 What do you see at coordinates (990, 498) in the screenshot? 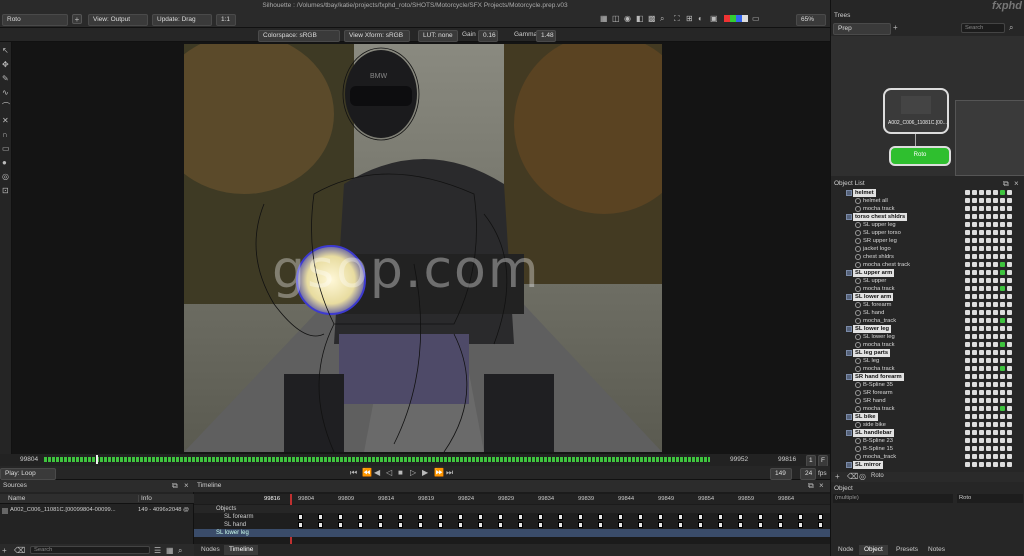
I see `object-node-field: Roto` at bounding box center [990, 498].